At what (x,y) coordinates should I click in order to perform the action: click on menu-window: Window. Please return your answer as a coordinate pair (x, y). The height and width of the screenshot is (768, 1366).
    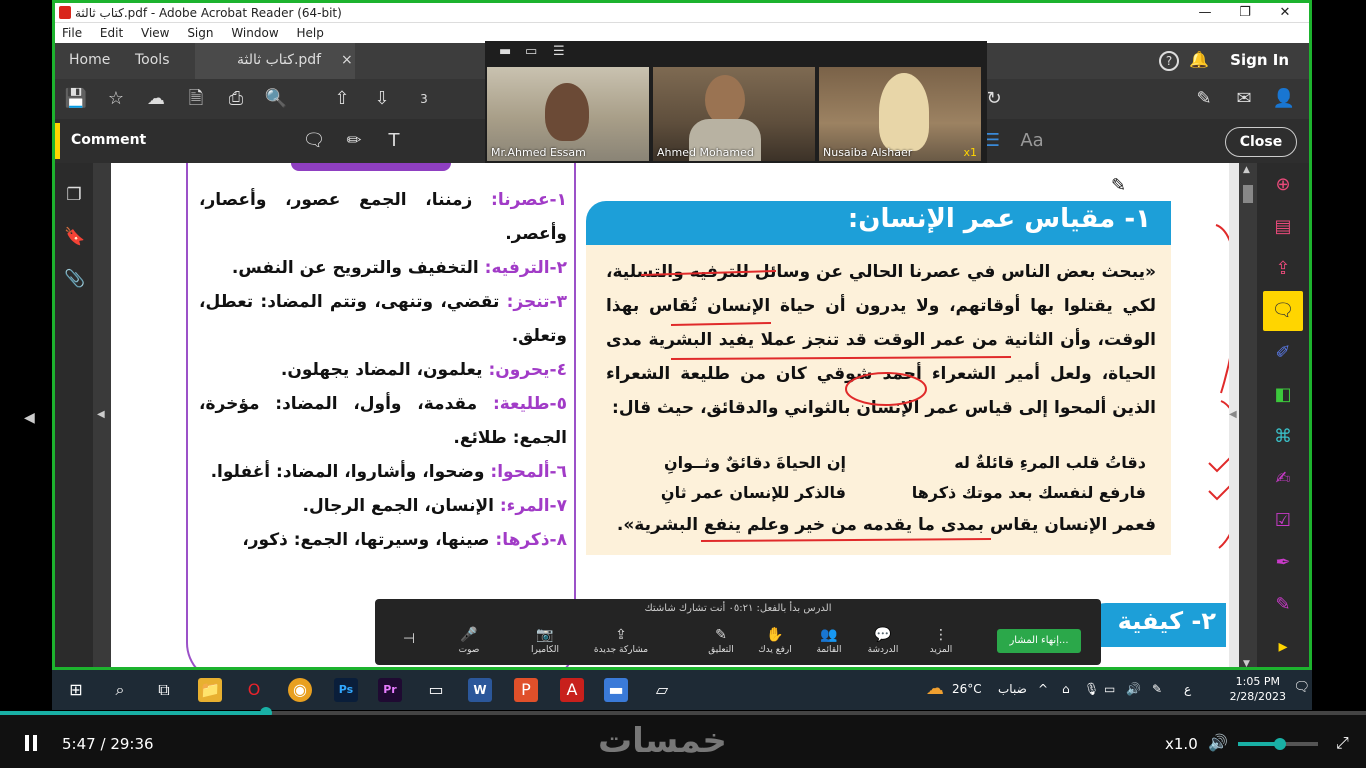
    Looking at the image, I should click on (254, 33).